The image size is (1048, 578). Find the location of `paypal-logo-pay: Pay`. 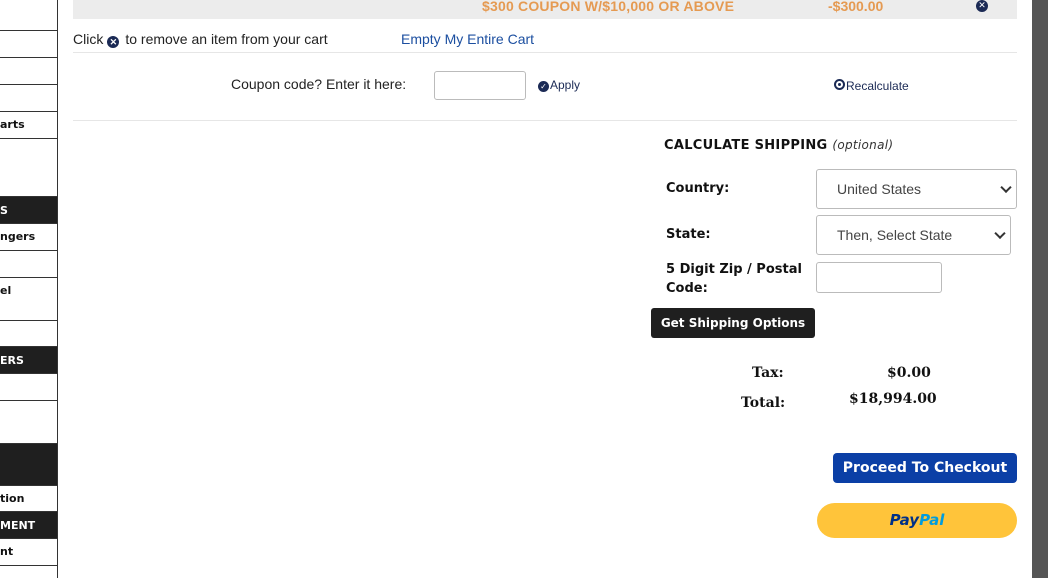

paypal-logo-pay: Pay is located at coordinates (904, 520).